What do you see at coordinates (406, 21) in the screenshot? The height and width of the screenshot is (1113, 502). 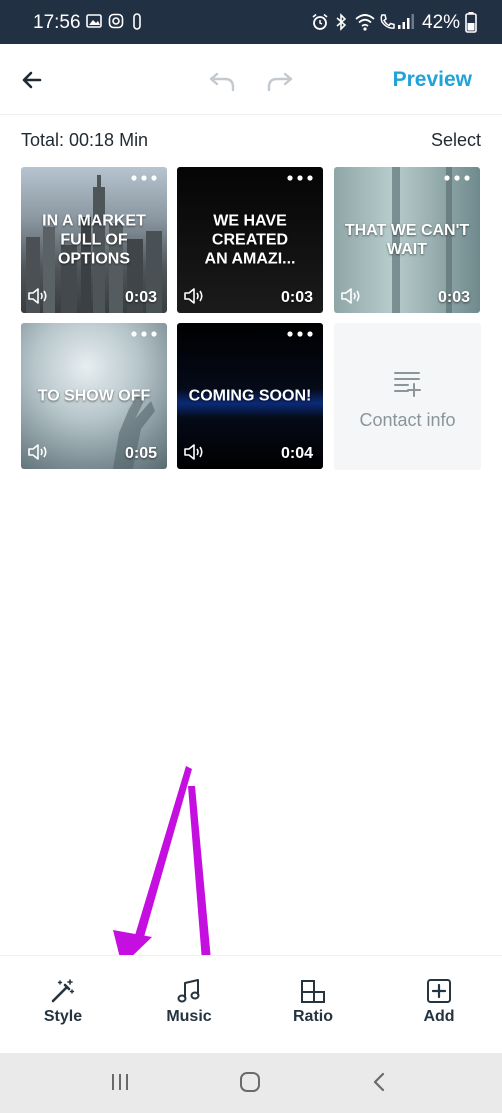 I see `signal-icon` at bounding box center [406, 21].